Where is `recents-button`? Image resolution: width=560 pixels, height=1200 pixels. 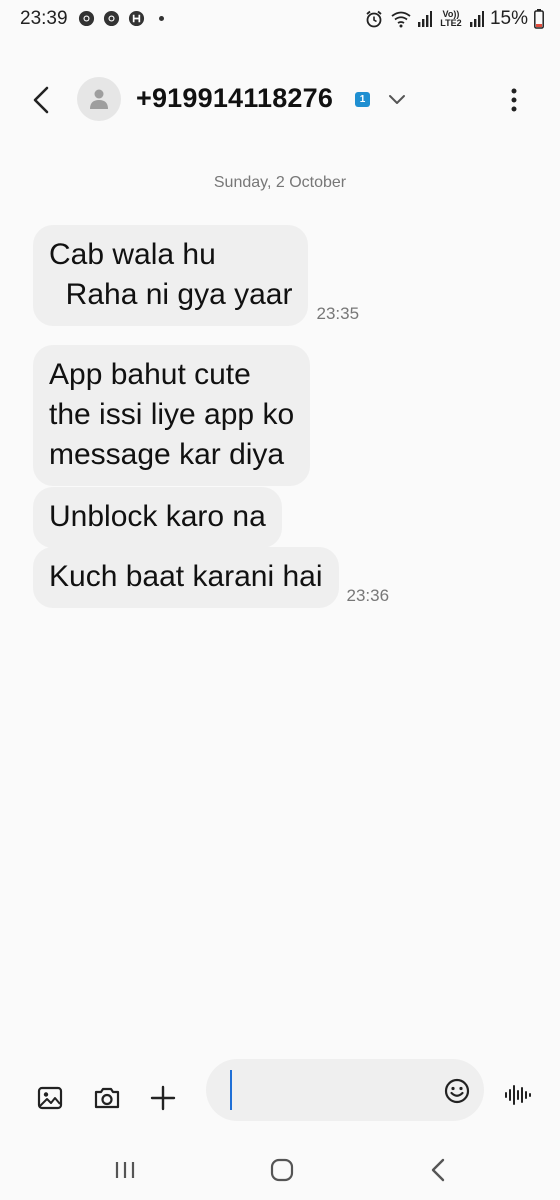 recents-button is located at coordinates (125, 1170).